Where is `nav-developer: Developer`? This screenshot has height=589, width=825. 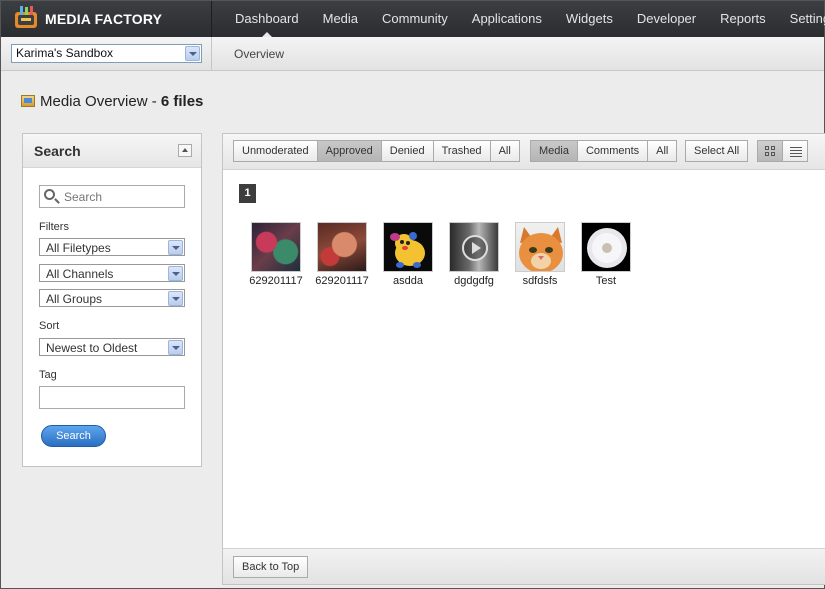 nav-developer: Developer is located at coordinates (666, 19).